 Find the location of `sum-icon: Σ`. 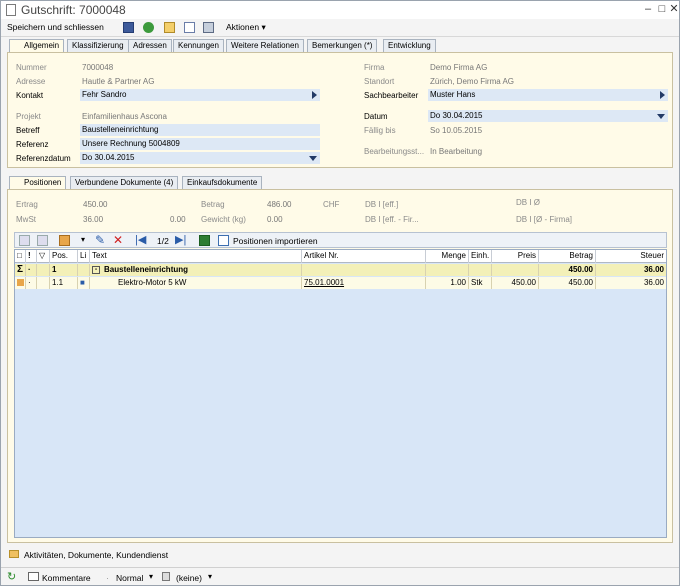

sum-icon: Σ is located at coordinates (20, 270).